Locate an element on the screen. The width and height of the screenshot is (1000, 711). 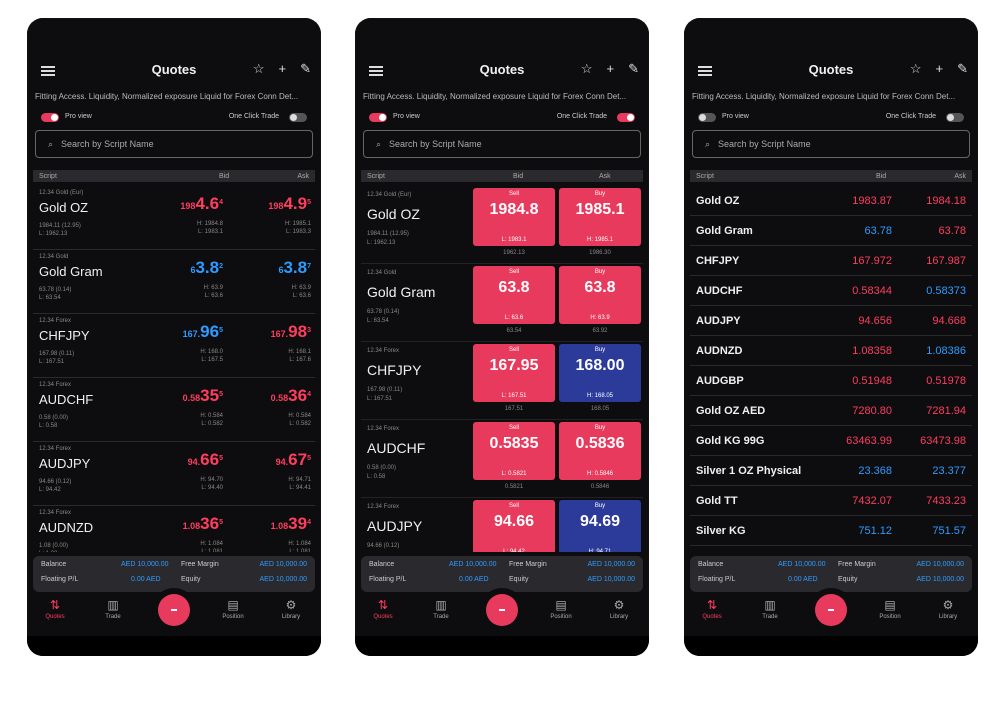
ask-price-prefix: 1.08 is located at coordinates (279, 526).